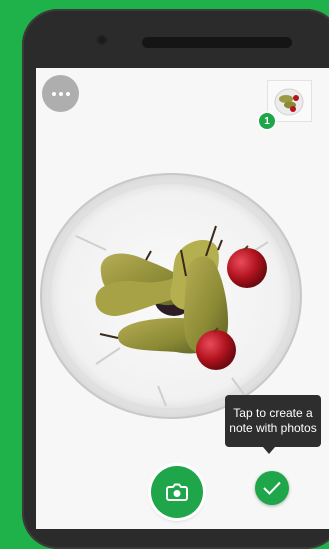  I want to click on photo-count-badge: 1, so click(267, 121).